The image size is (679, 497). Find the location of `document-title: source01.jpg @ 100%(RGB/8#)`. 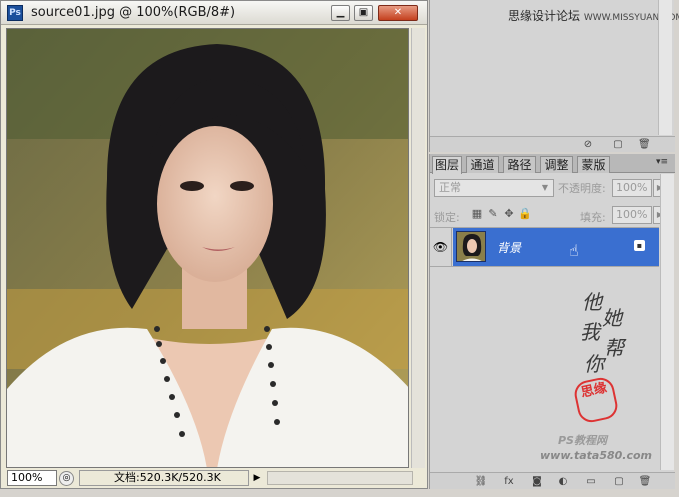

document-title: source01.jpg @ 100%(RGB/8#) is located at coordinates (133, 12).